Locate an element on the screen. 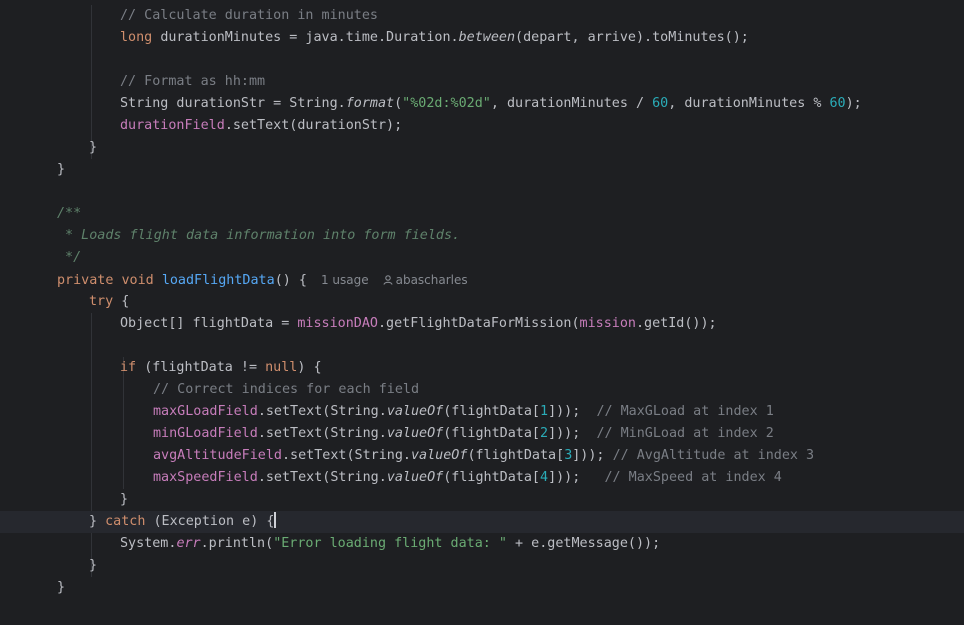 This screenshot has width=964, height=625. code-token: null is located at coordinates (281, 367).